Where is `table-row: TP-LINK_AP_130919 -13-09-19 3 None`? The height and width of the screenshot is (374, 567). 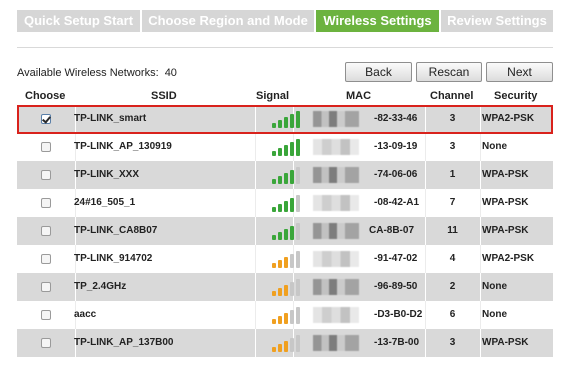
table-row: TP-LINK_AP_130919 -13-09-19 3 None is located at coordinates (285, 147).